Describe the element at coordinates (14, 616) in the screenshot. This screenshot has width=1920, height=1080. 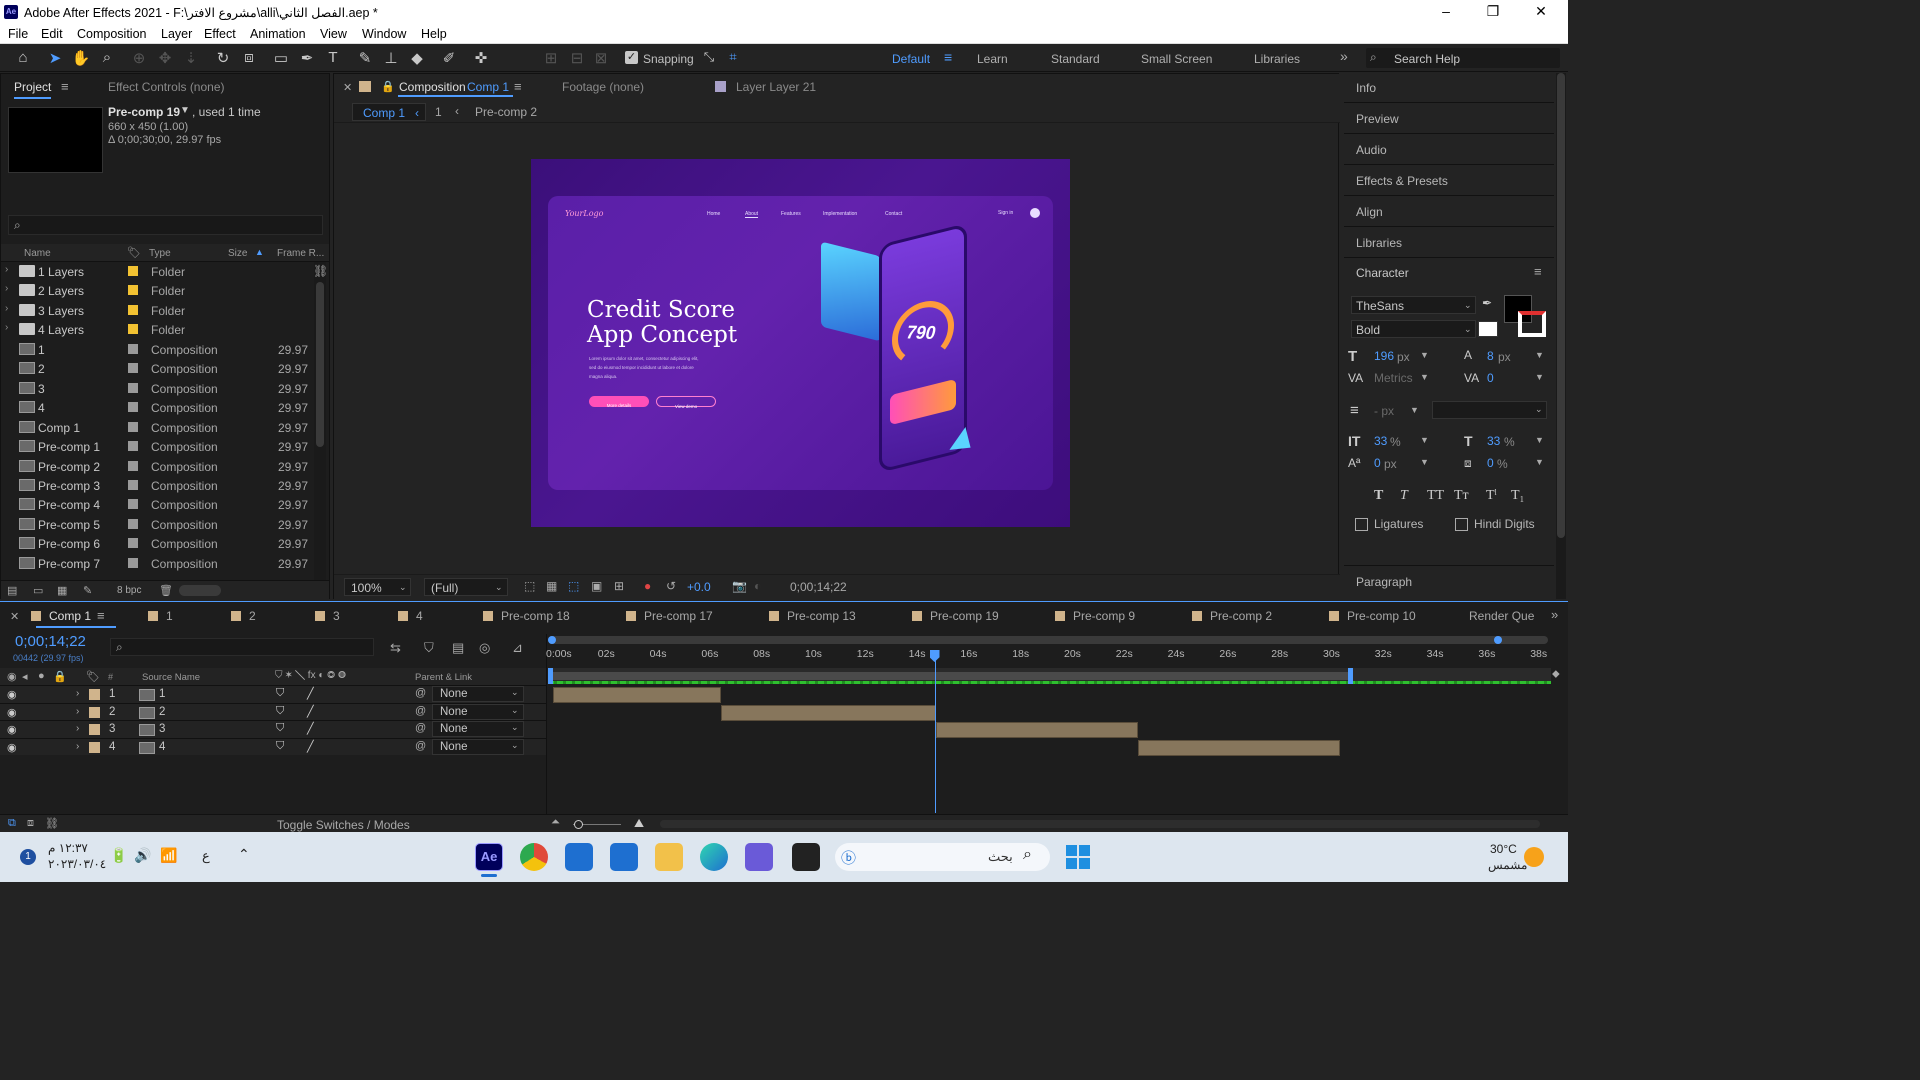
I see `close-tab-icon: ✕` at that location.